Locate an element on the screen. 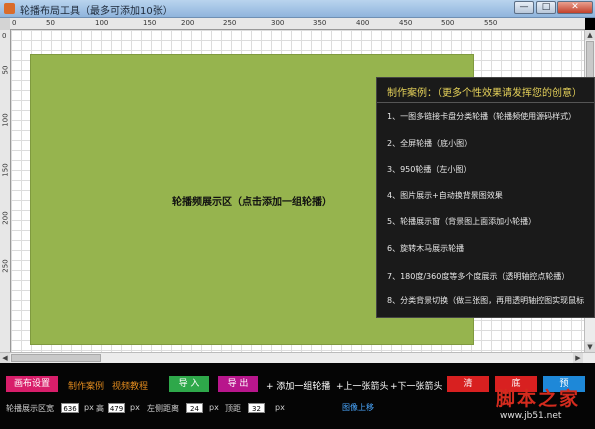 This screenshot has width=595, height=429. height-label: 高 is located at coordinates (100, 408).